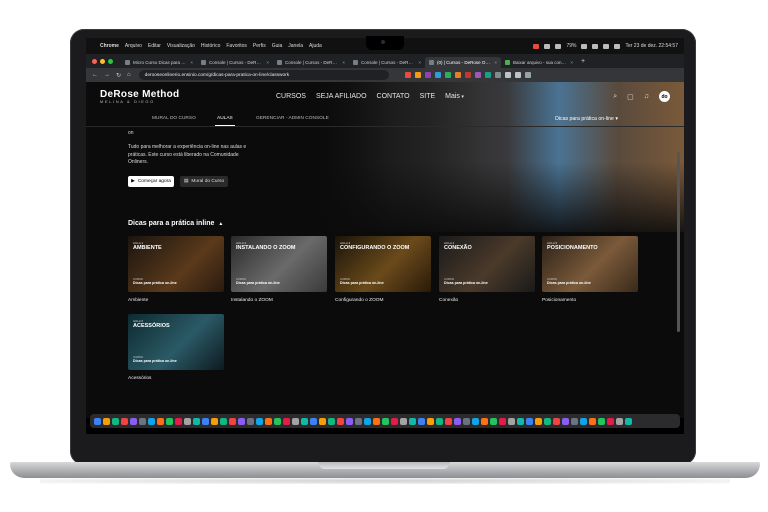  Describe the element at coordinates (646, 96) in the screenshot. I see `bell-icon: ♫` at that location.